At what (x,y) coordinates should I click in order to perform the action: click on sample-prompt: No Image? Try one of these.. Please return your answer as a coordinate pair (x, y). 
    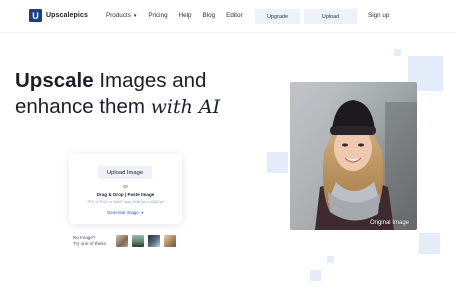
    Looking at the image, I should click on (90, 241).